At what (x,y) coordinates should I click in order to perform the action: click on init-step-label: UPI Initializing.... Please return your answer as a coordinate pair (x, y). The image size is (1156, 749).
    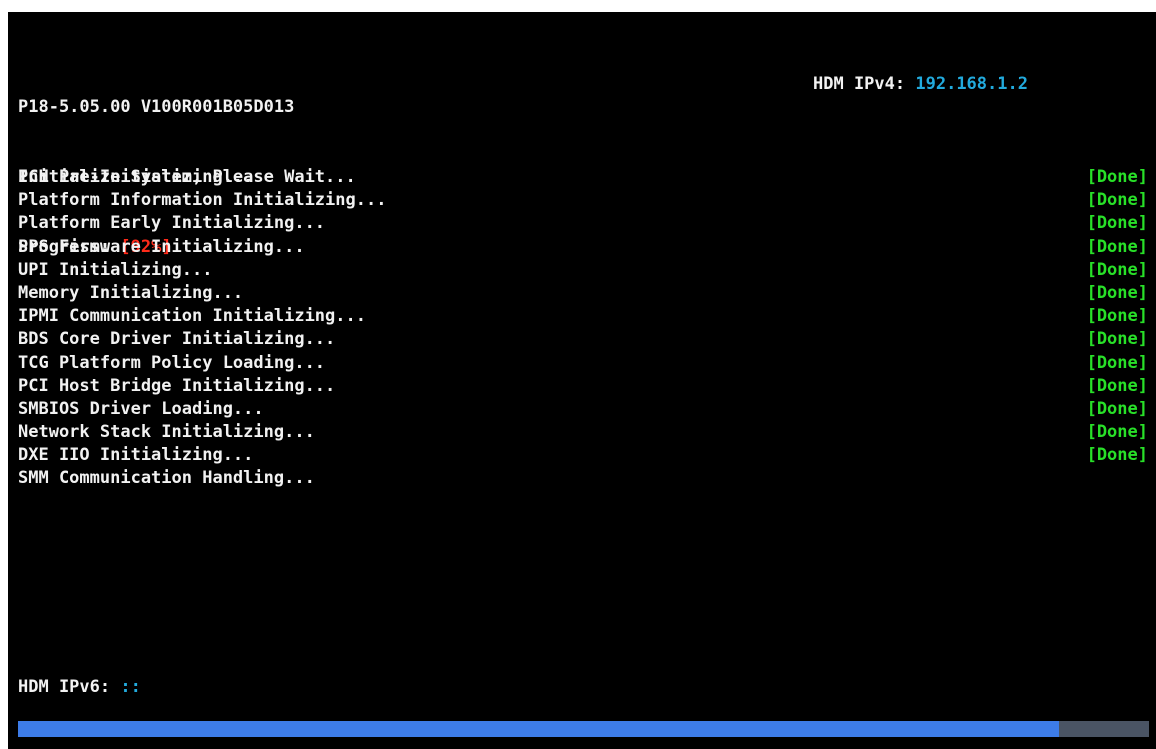
    Looking at the image, I should click on (115, 269).